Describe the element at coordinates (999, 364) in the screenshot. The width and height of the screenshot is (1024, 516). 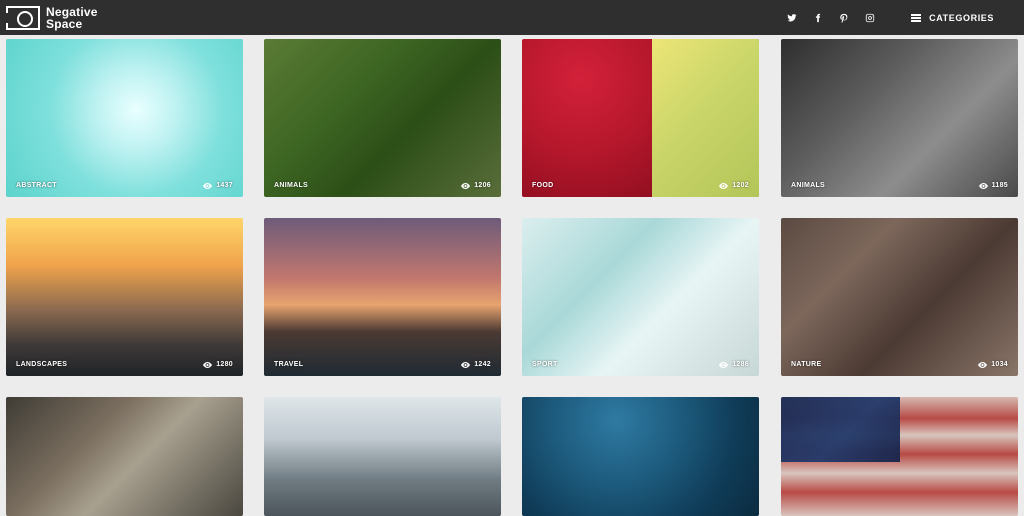
I see `views-count: 1034` at that location.